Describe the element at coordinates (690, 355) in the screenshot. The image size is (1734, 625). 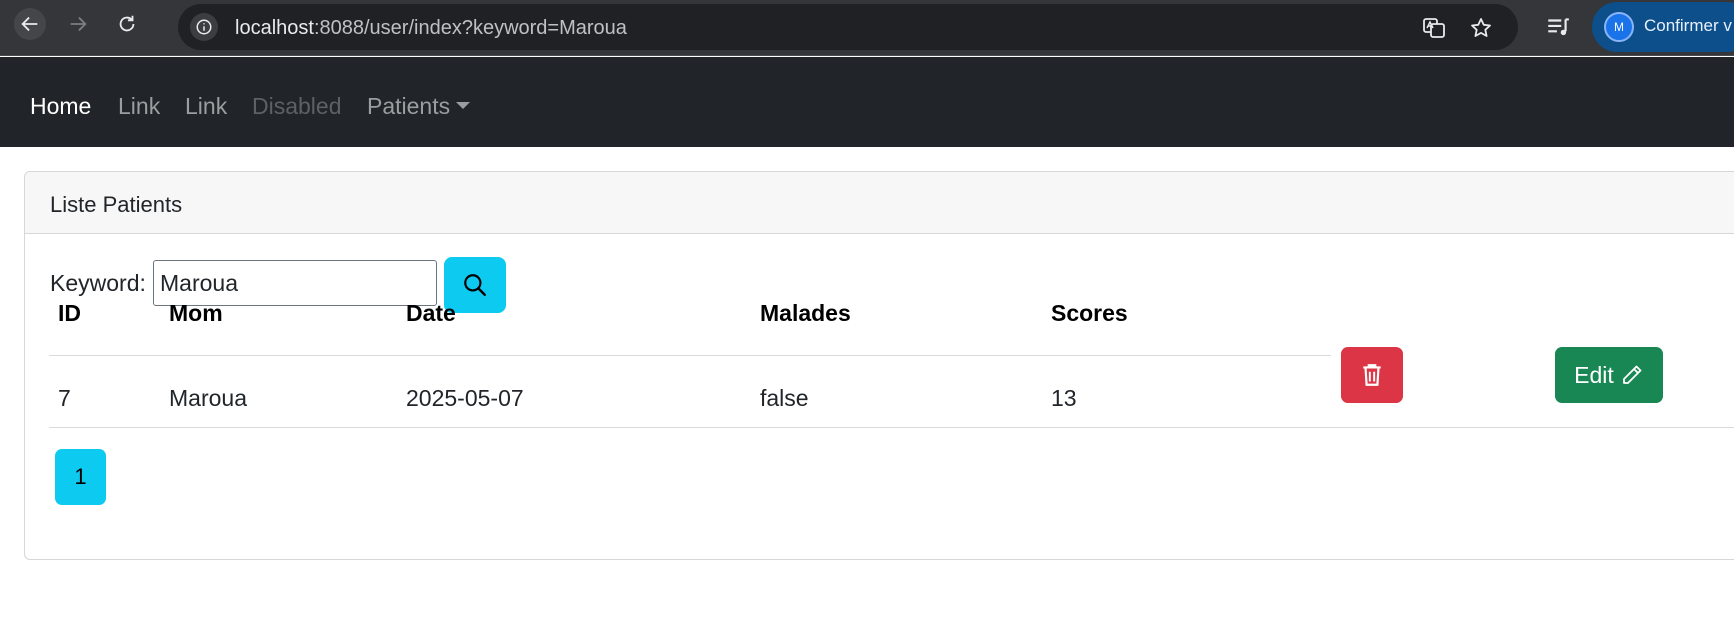
I see `header-divider` at that location.